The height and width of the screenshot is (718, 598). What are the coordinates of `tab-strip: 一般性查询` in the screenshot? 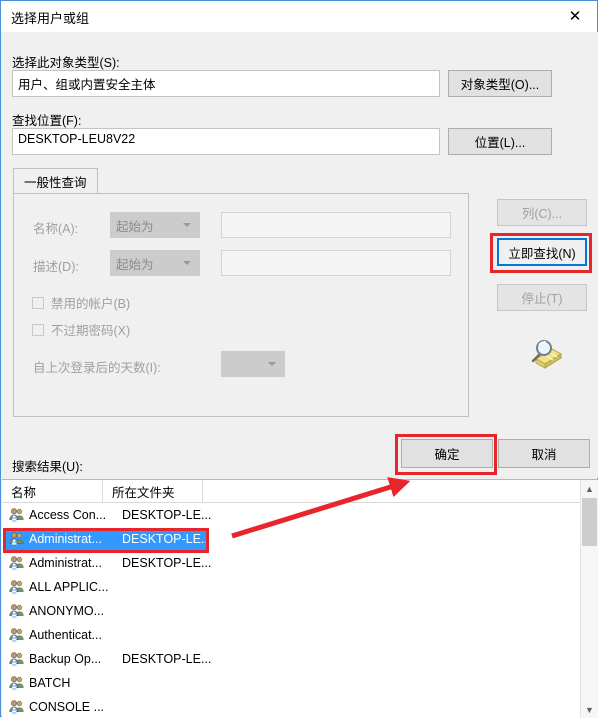 It's located at (241, 181).